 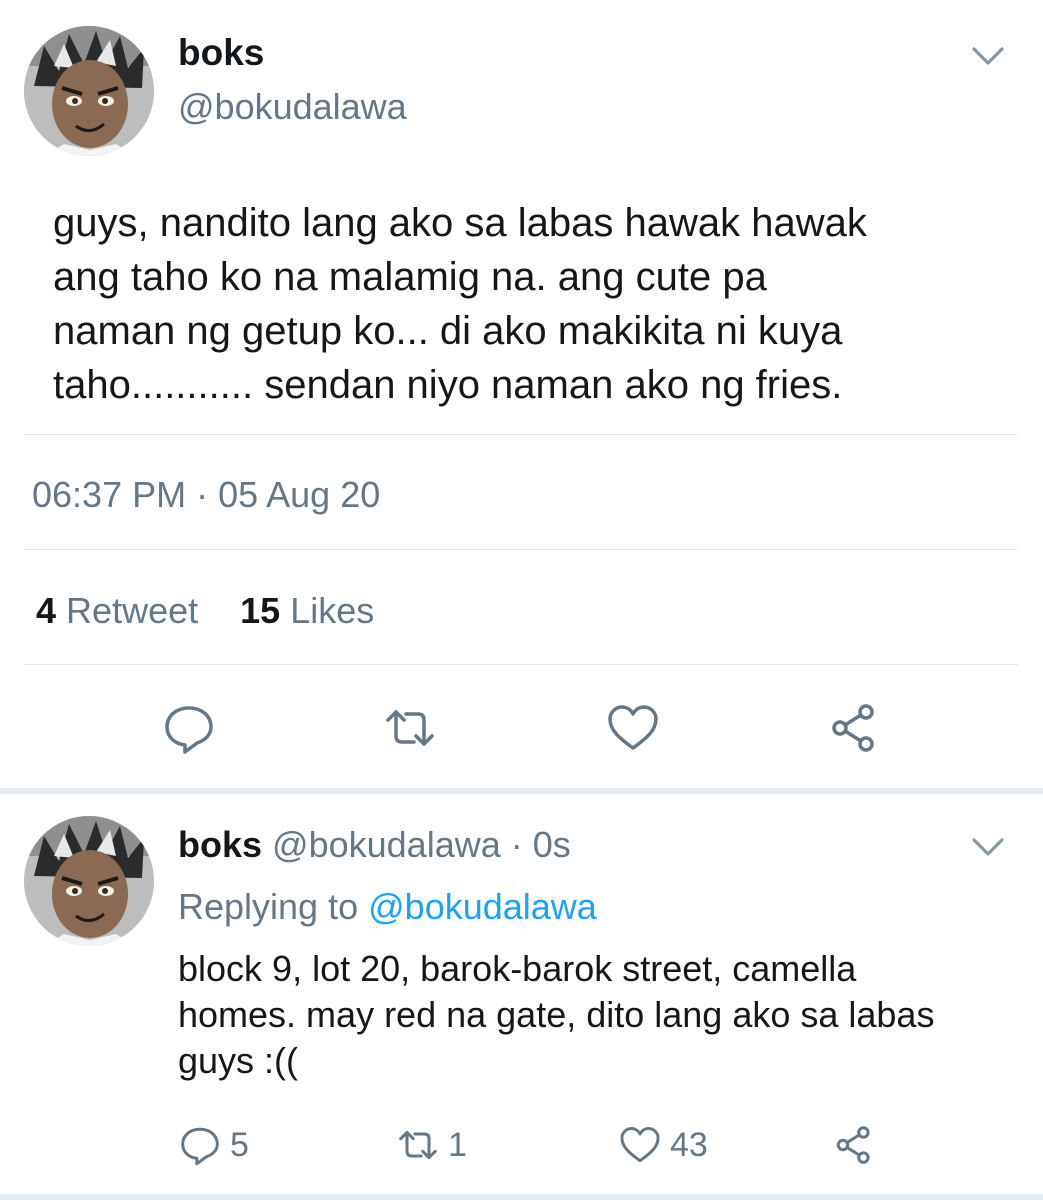 What do you see at coordinates (206, 495) in the screenshot?
I see `tweet-timestamp: 06:37 PM · 05 Aug 20` at bounding box center [206, 495].